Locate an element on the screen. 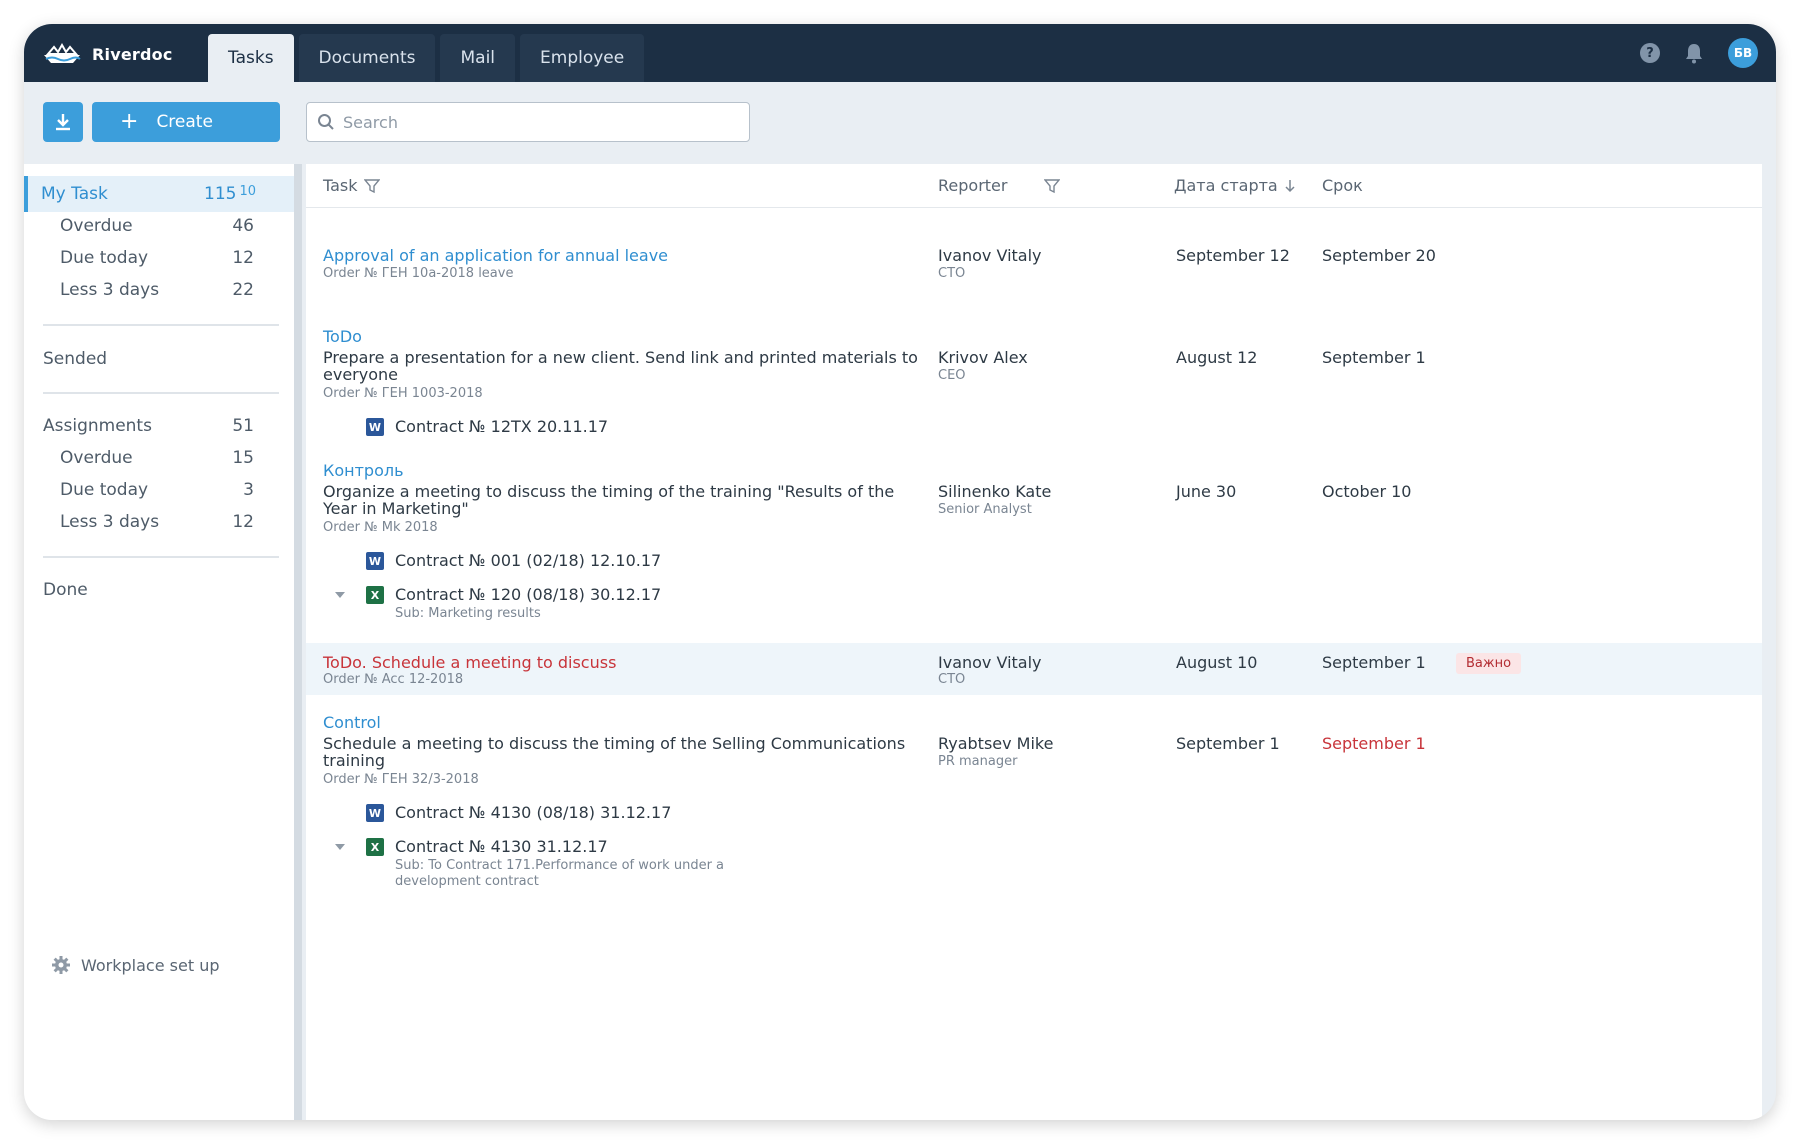 The height and width of the screenshot is (1143, 1800). download-button is located at coordinates (63, 122).